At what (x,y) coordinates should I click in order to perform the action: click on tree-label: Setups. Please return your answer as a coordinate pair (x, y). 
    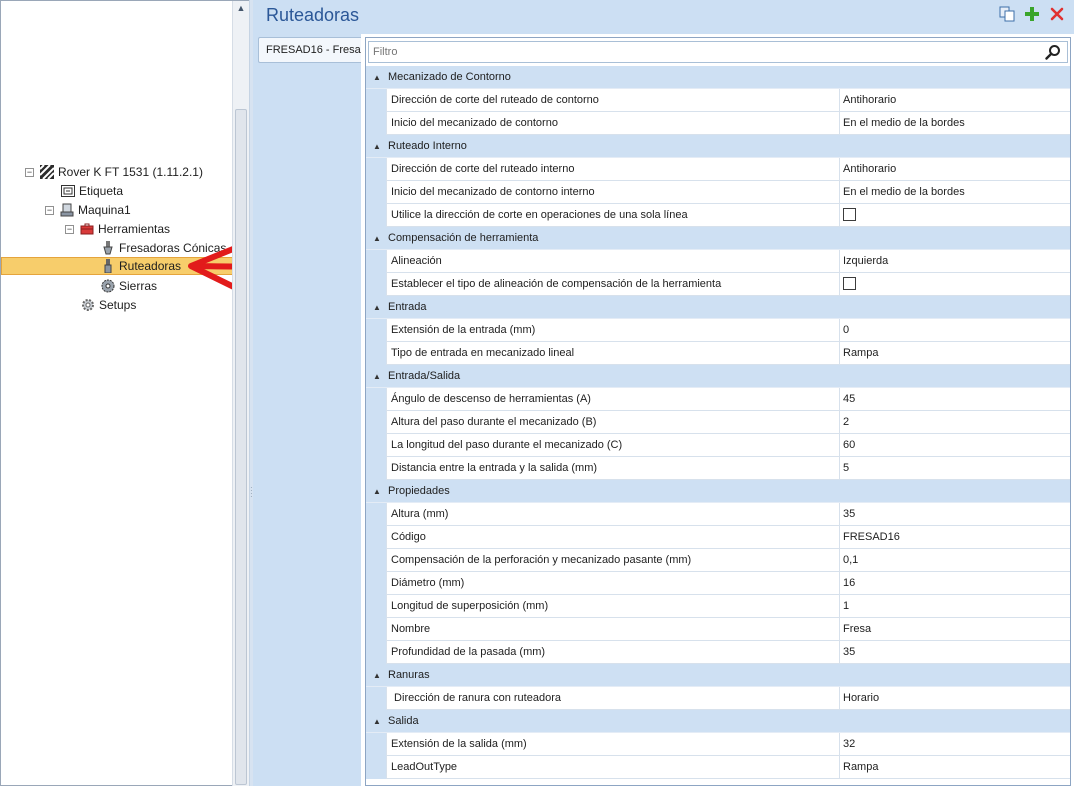
    Looking at the image, I should click on (118, 305).